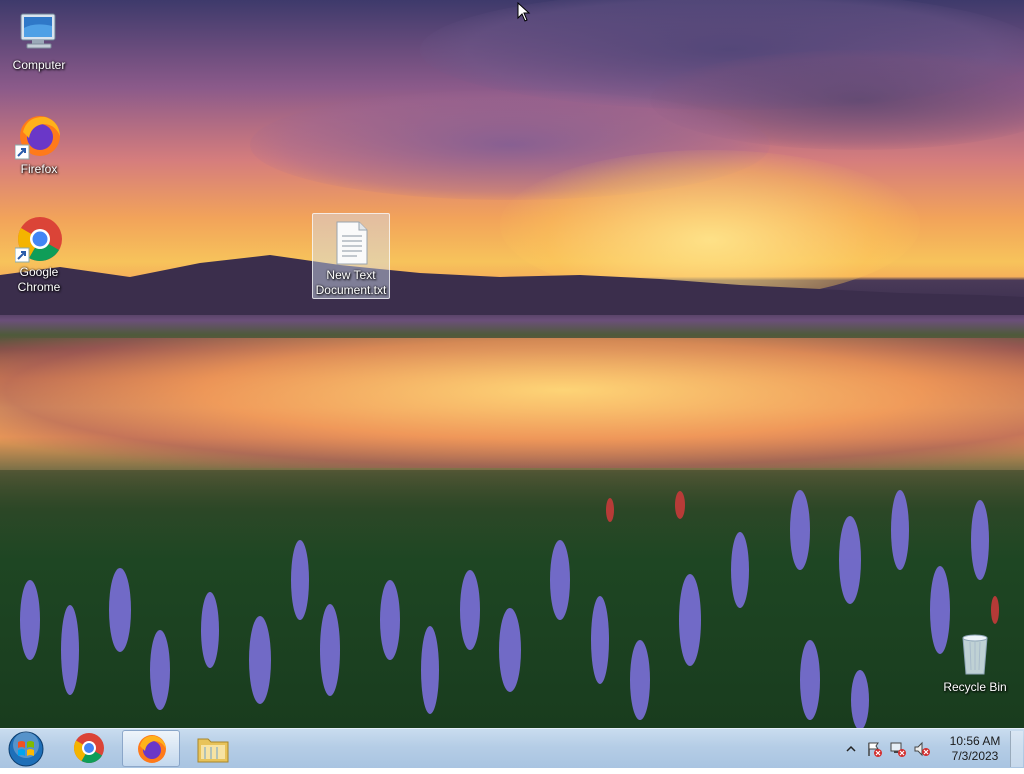 The height and width of the screenshot is (774, 1024). I want to click on windows-logo-icon, so click(26, 749).